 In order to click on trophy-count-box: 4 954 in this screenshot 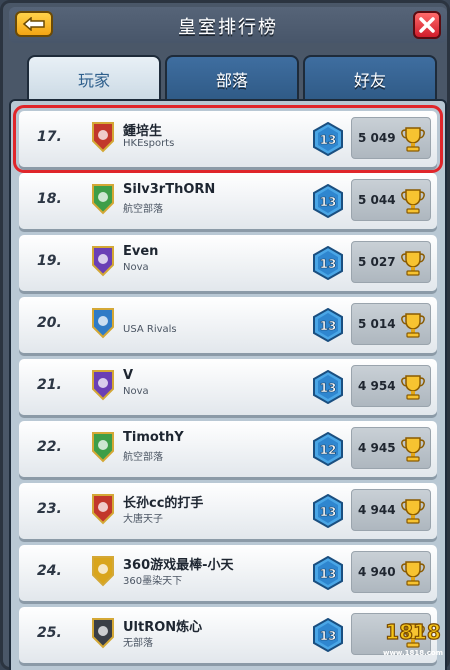, I will do `click(391, 386)`.